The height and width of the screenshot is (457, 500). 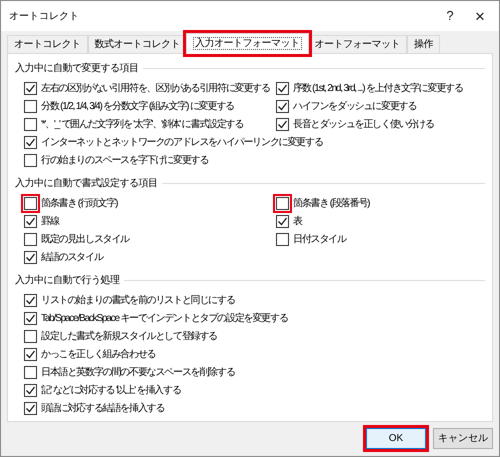 I want to click on checkbox-label: 長音とダッシュを正しく使い分ける, so click(x=363, y=125).